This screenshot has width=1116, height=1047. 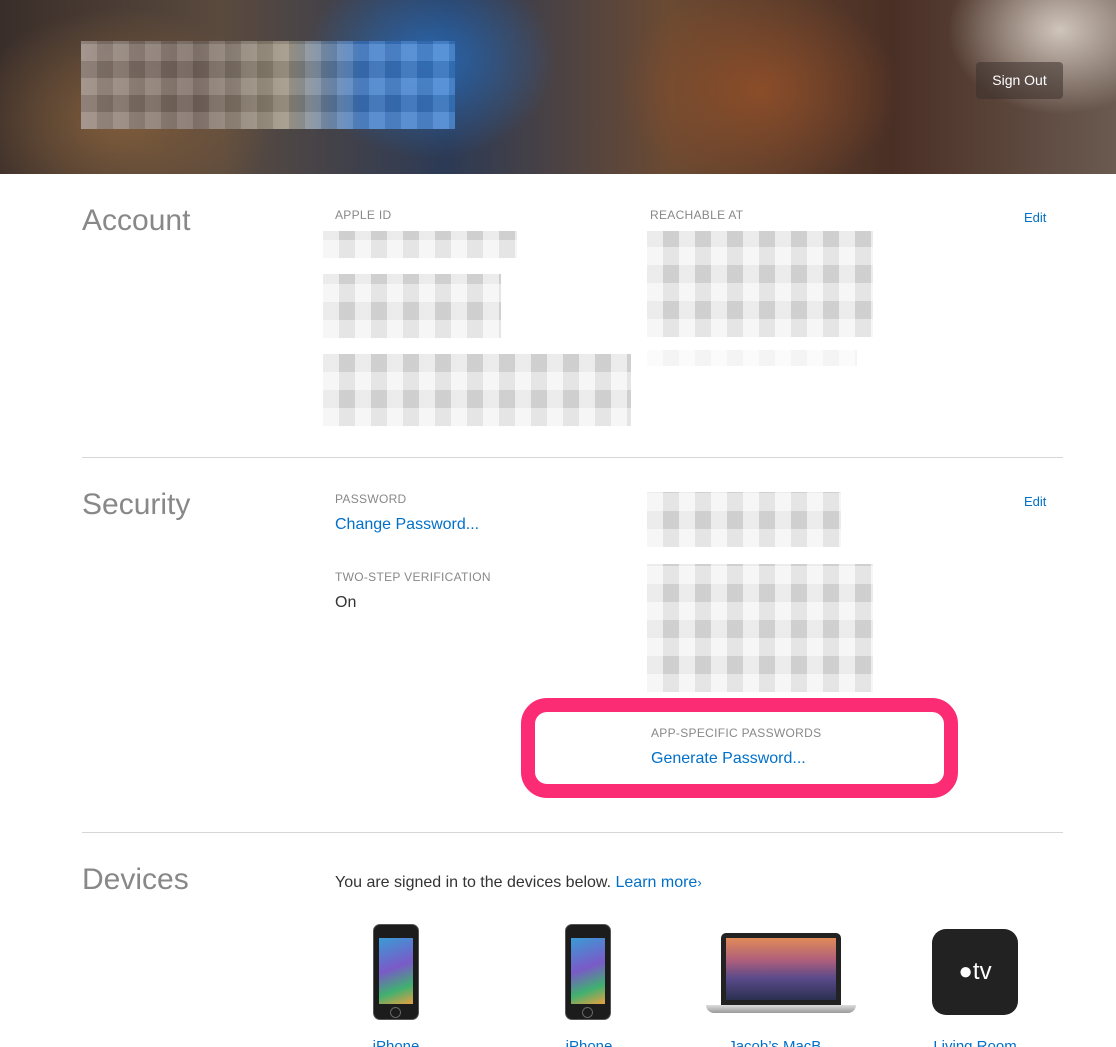 I want to click on apple-tv-icon: ●tv, so click(x=975, y=972).